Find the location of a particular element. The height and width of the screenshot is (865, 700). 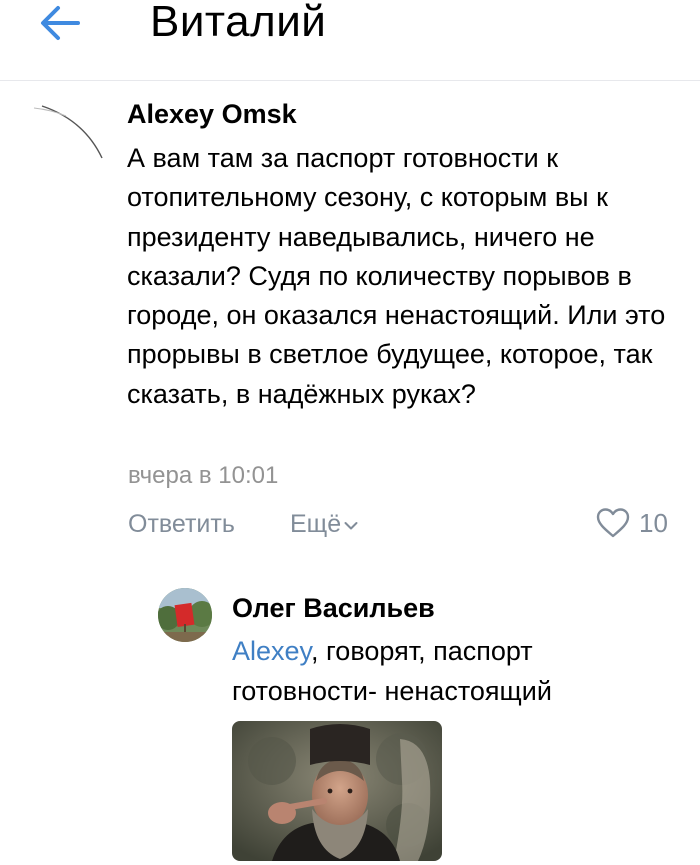

image-attachment is located at coordinates (337, 791).